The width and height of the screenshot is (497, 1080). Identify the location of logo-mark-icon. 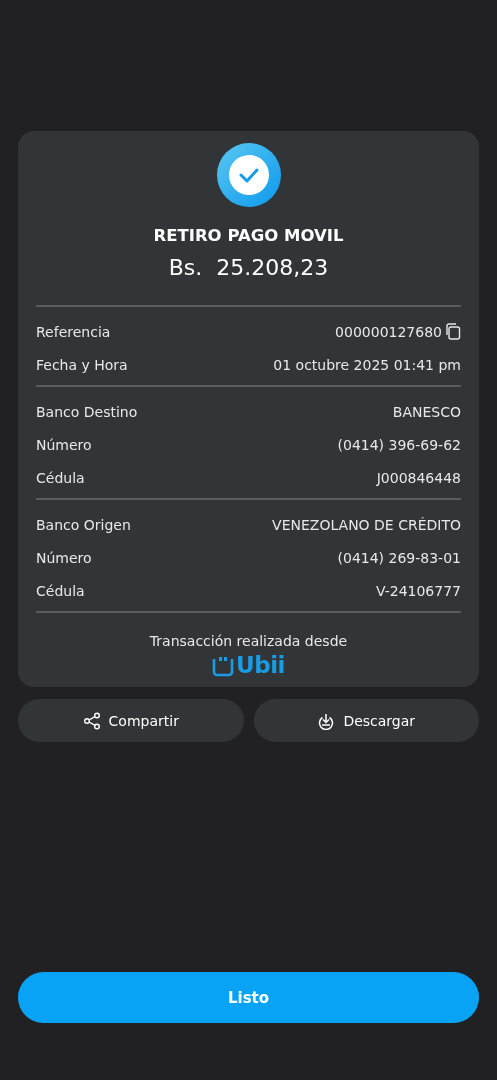
(223, 666).